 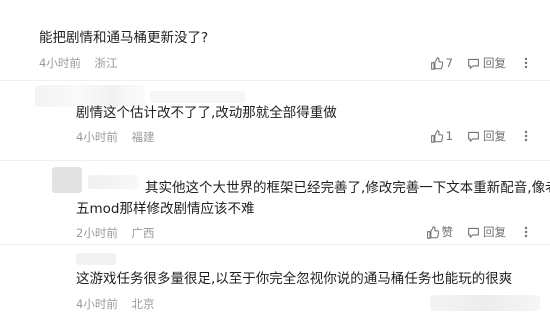 What do you see at coordinates (485, 303) in the screenshot?
I see `watermark-blurred` at bounding box center [485, 303].